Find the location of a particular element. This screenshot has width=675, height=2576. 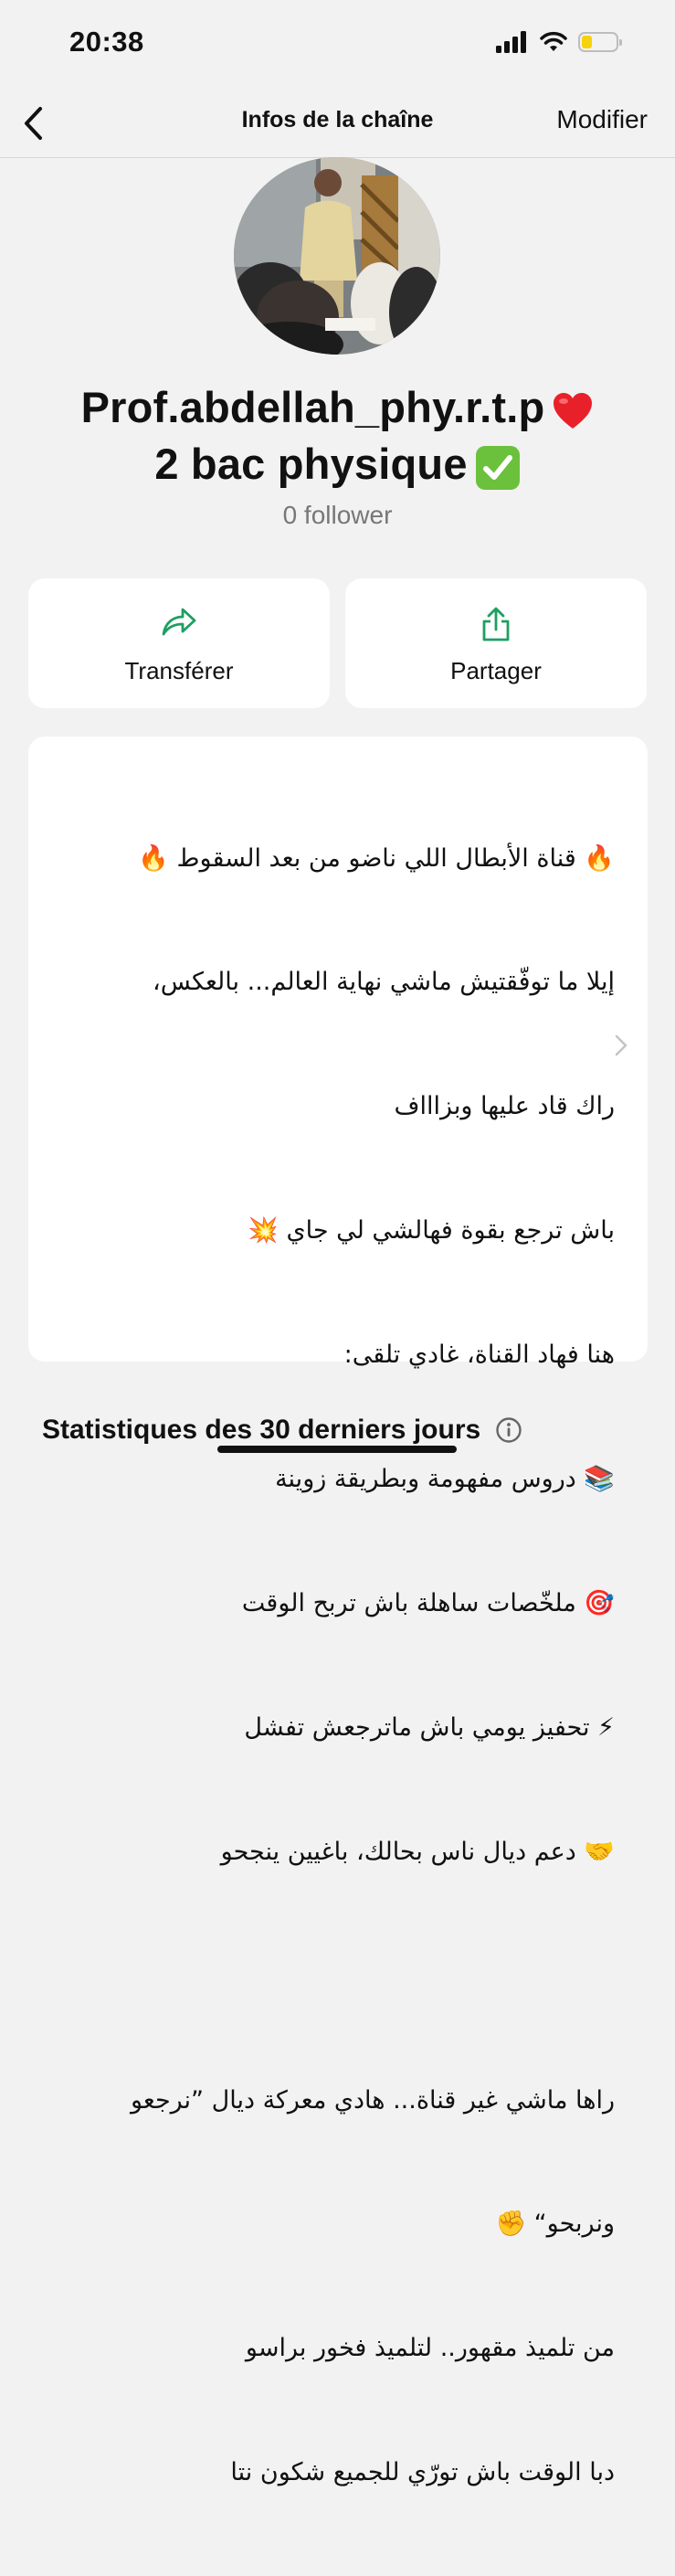

description-line: ونربحو“ ✊ is located at coordinates (555, 2224).